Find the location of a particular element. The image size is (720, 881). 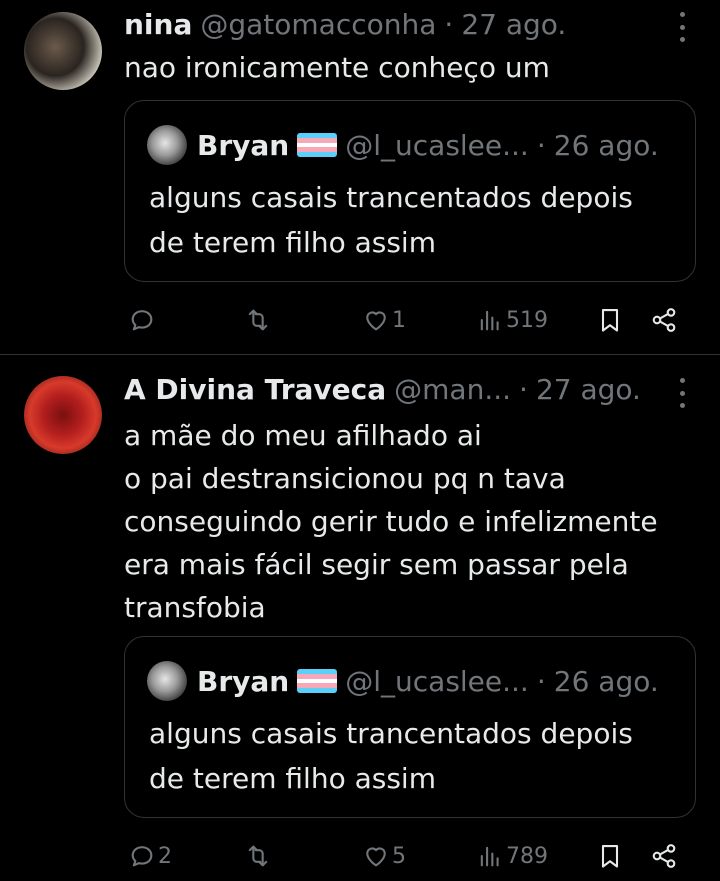

author-name: nina is located at coordinates (158, 24).